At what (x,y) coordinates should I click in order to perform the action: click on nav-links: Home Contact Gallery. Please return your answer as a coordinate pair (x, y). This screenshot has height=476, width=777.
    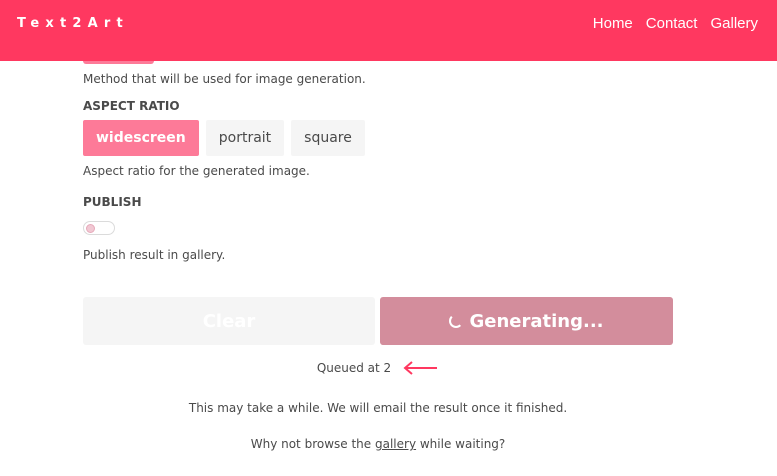
    Looking at the image, I should click on (675, 23).